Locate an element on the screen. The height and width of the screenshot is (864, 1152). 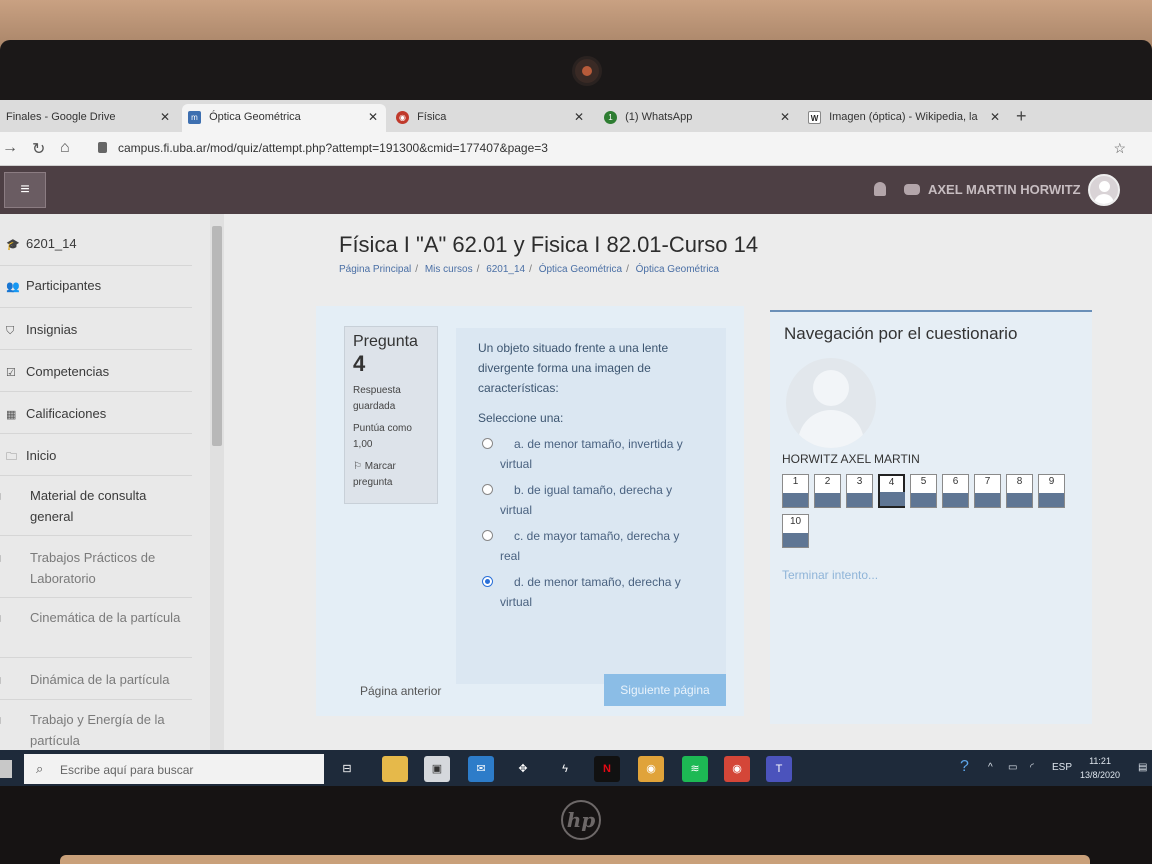
netflix-icon: N is located at coordinates (607, 769).